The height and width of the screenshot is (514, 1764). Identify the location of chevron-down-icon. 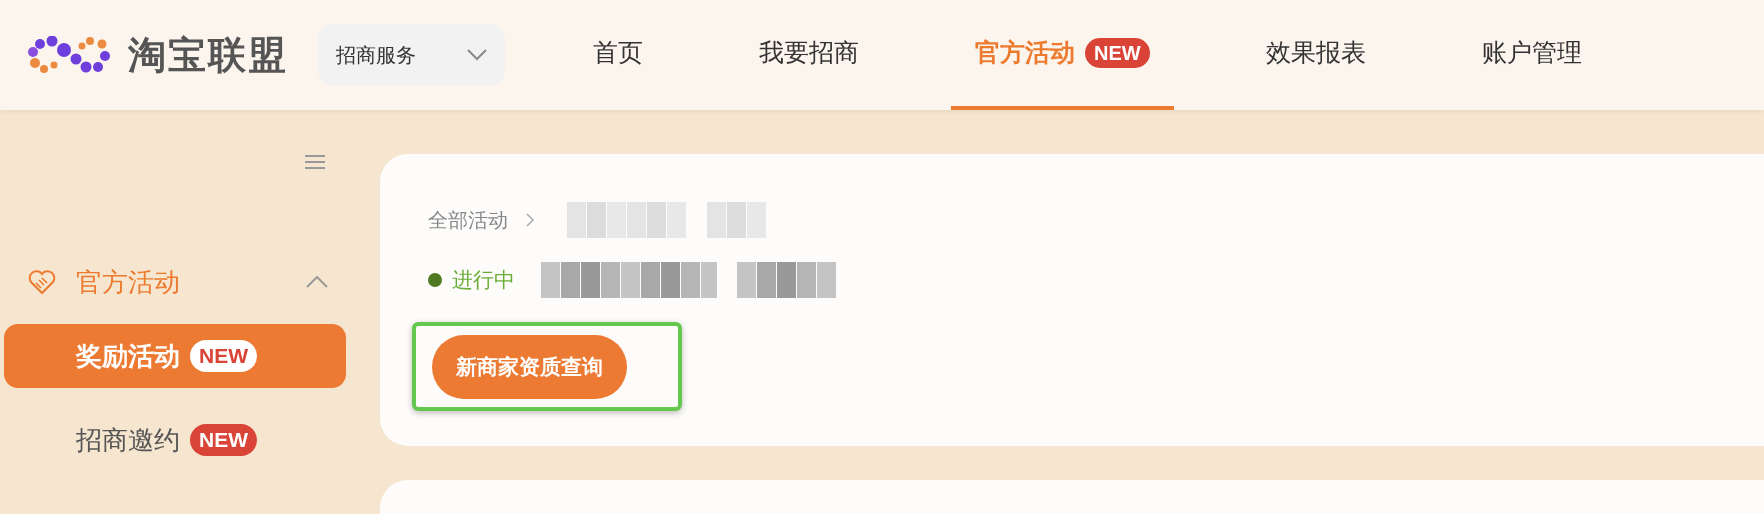
(477, 55).